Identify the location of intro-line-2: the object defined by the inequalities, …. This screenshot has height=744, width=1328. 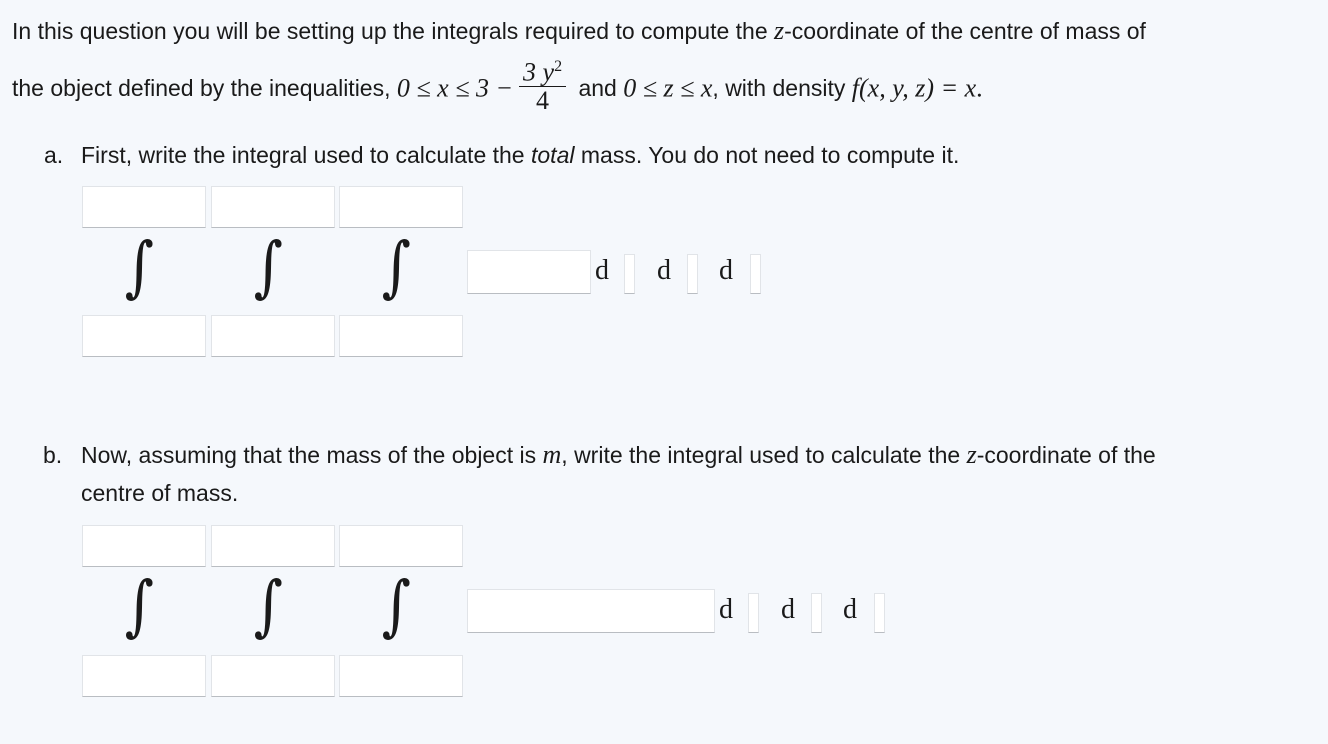
(497, 88).